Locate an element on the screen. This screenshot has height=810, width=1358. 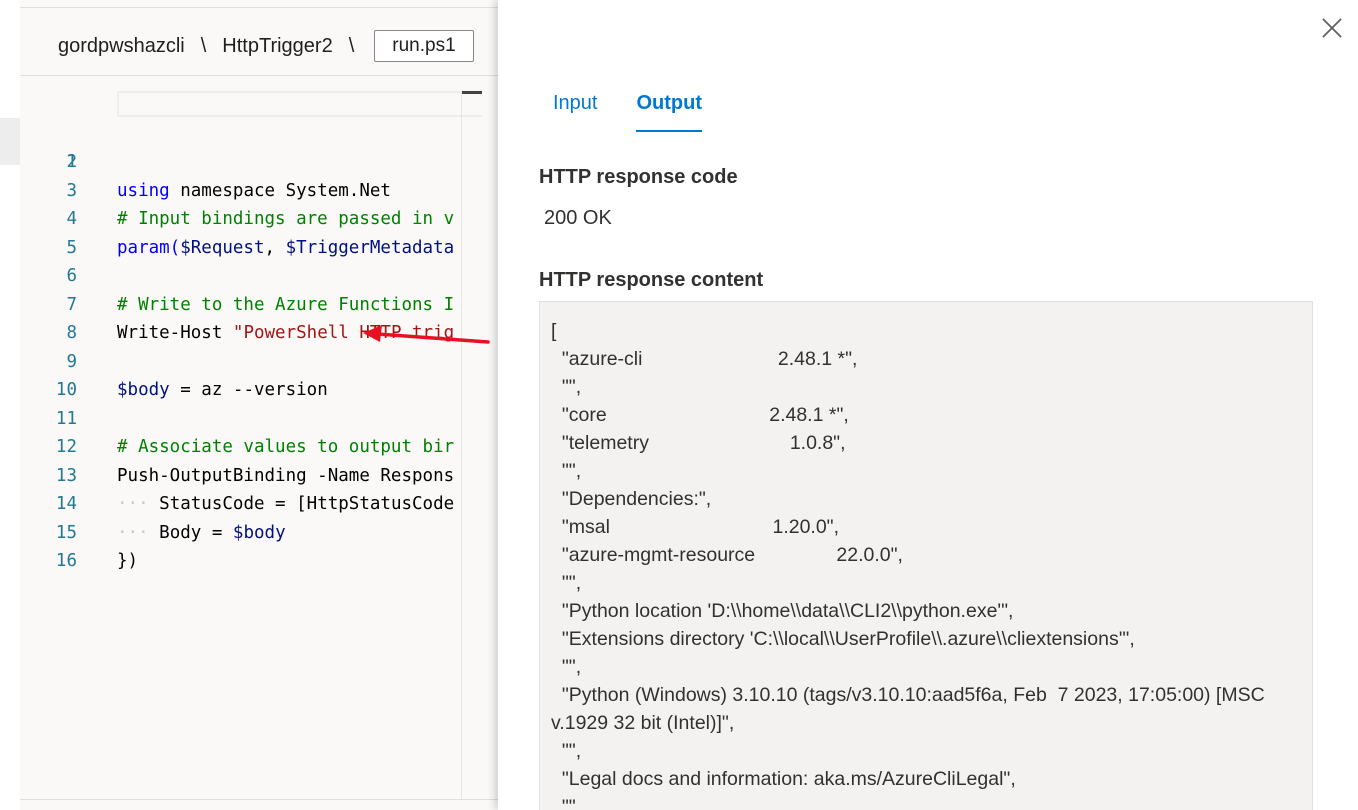
code-line: 10 is located at coordinates (251, 374).